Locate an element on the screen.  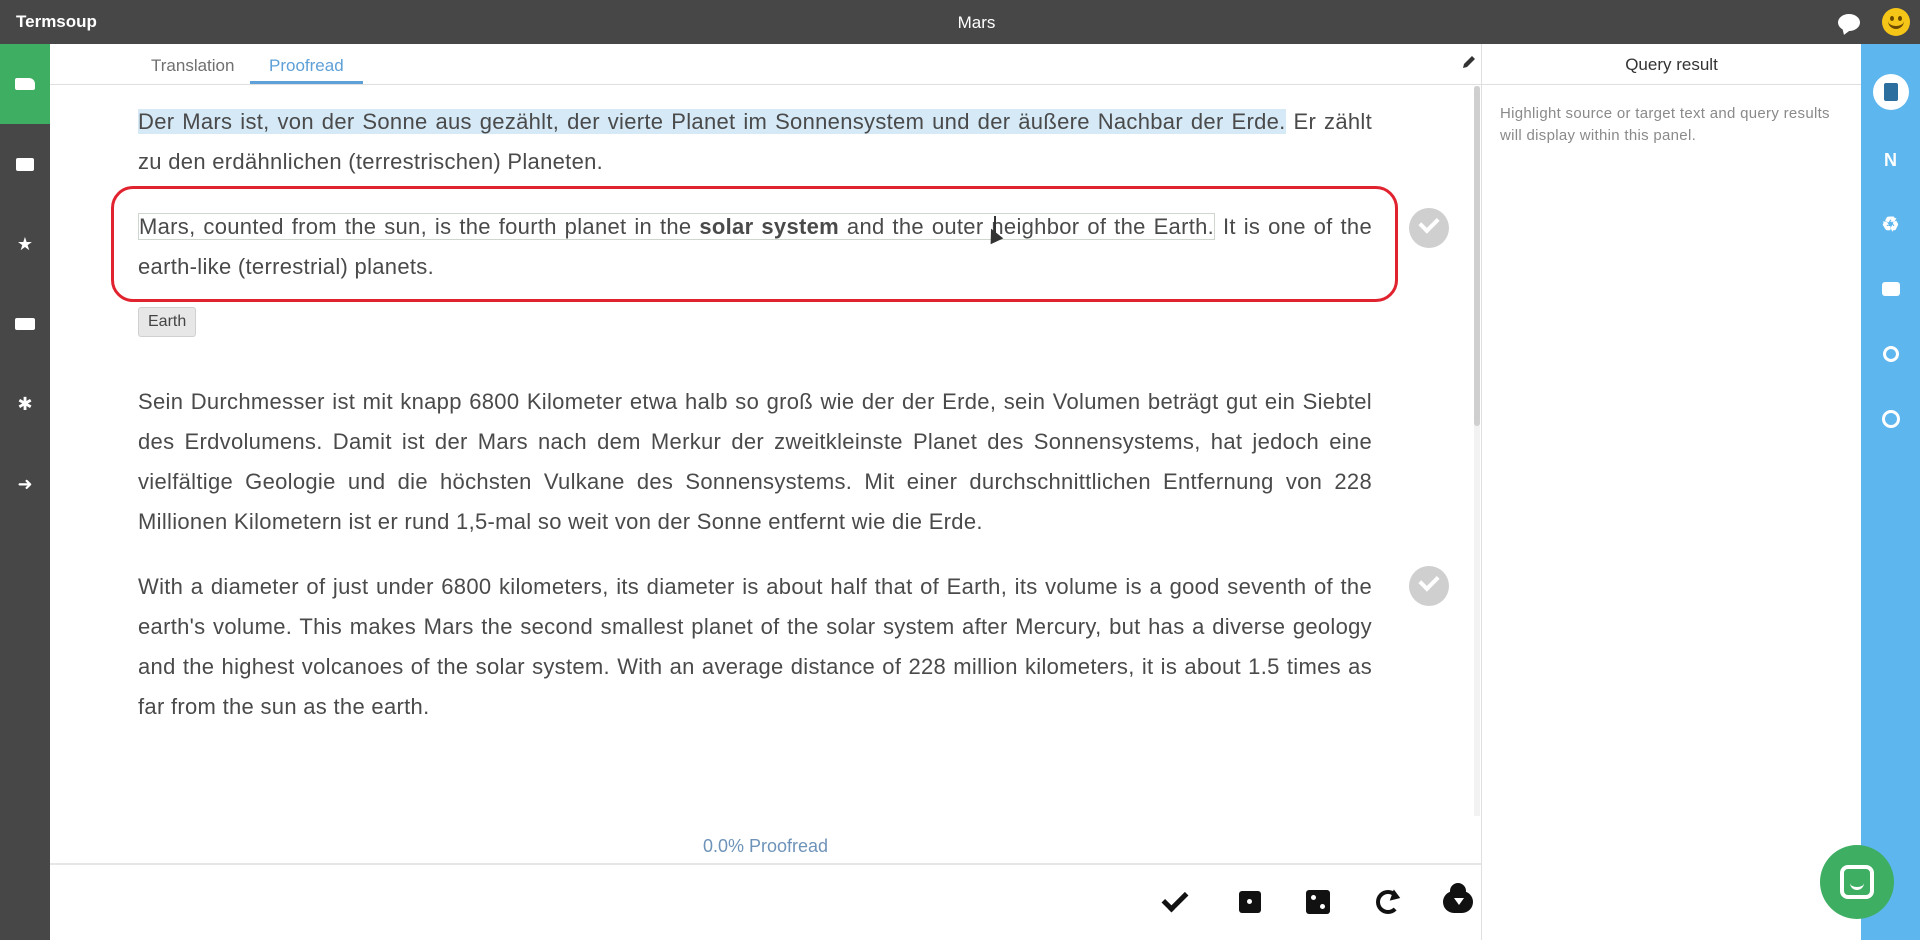
tab-proofread: Proofread is located at coordinates (306, 66).